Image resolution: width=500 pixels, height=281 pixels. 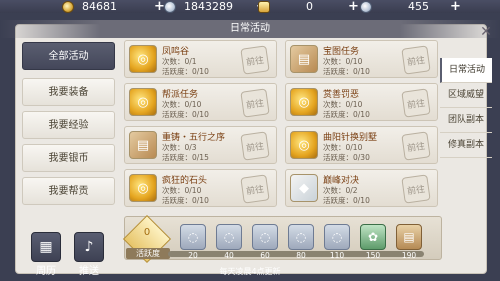 I want to click on nav-silver: 我要银币, so click(x=68, y=158).